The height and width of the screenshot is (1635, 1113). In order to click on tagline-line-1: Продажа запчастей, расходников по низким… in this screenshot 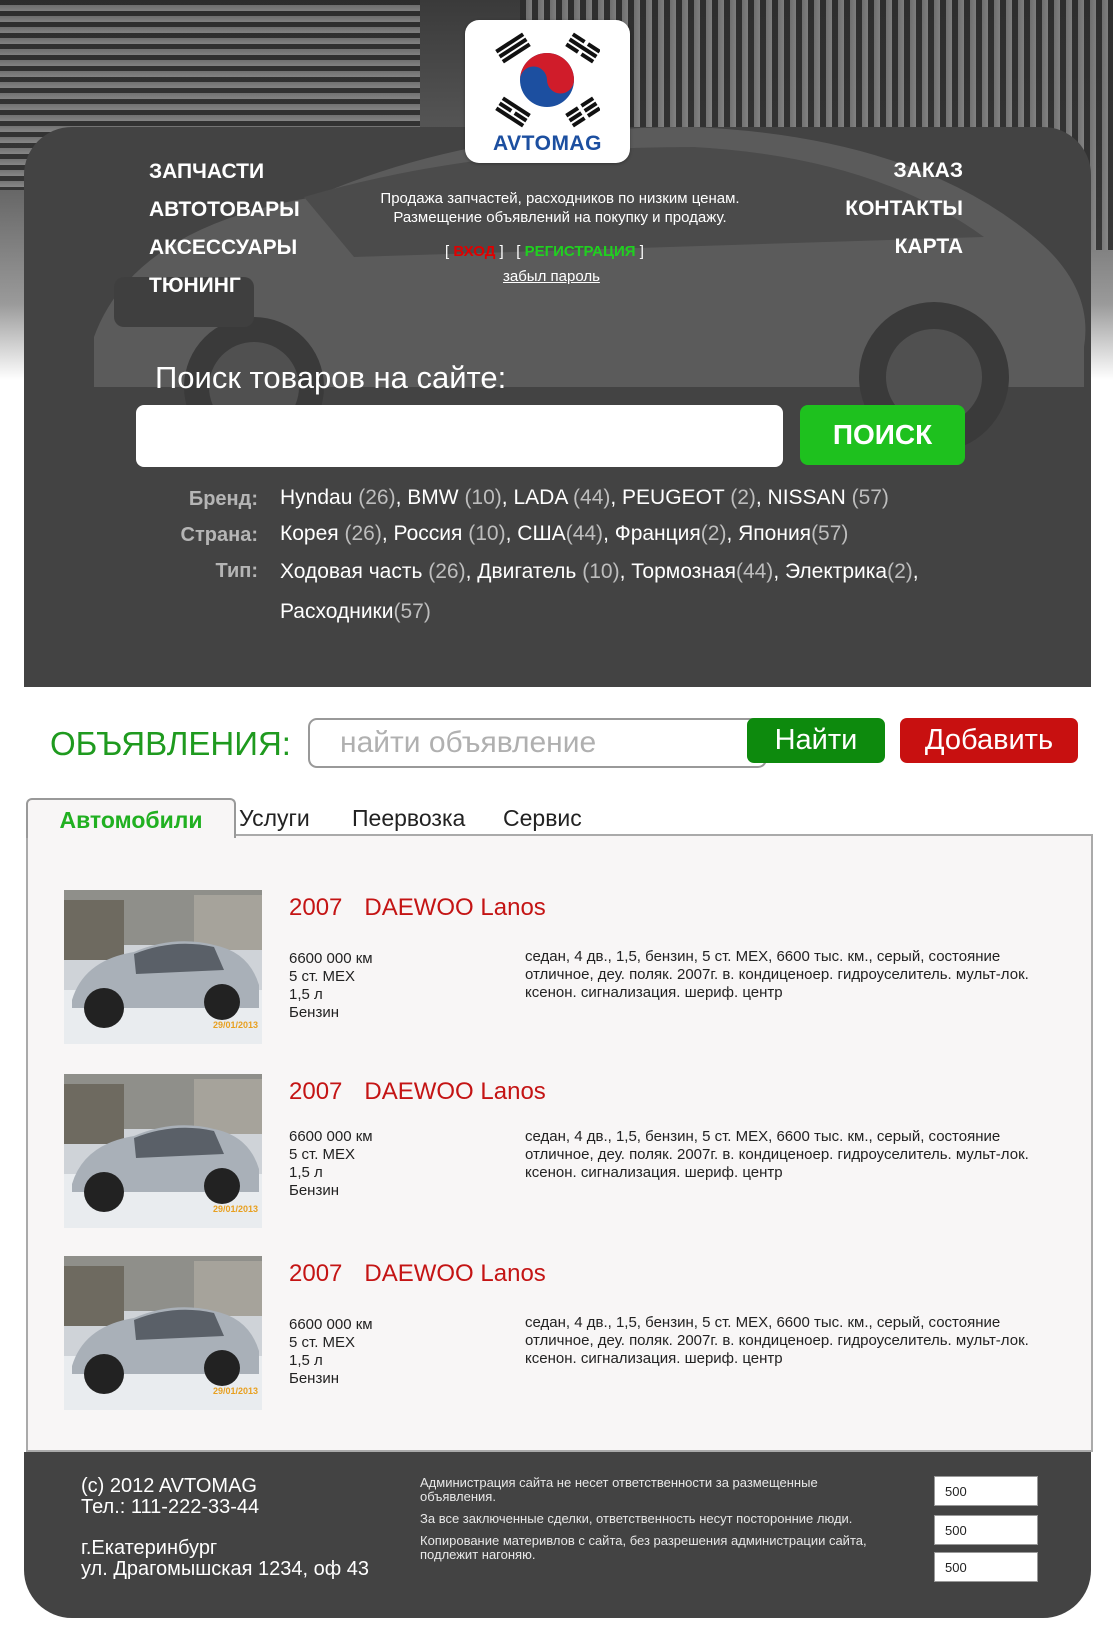, I will do `click(560, 198)`.